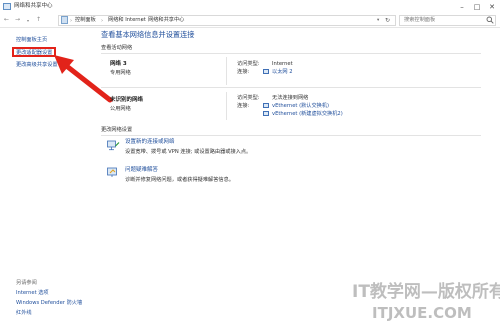 This screenshot has height=331, width=500. What do you see at coordinates (38, 20) in the screenshot?
I see `up-icon: ↑` at bounding box center [38, 20].